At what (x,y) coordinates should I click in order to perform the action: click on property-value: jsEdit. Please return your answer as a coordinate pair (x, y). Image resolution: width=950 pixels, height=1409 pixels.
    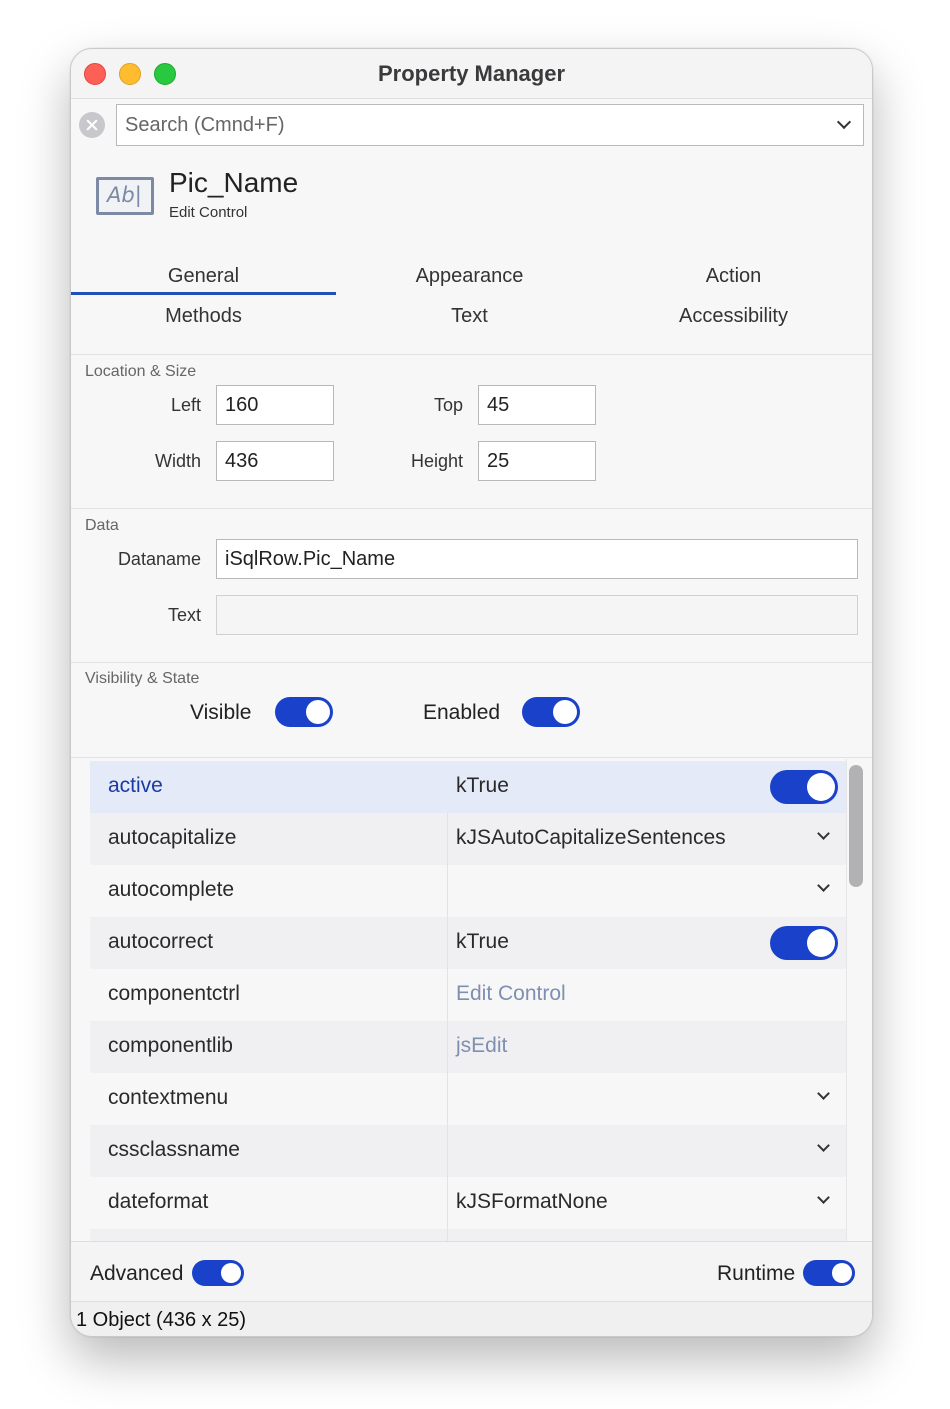
    Looking at the image, I should click on (482, 1045).